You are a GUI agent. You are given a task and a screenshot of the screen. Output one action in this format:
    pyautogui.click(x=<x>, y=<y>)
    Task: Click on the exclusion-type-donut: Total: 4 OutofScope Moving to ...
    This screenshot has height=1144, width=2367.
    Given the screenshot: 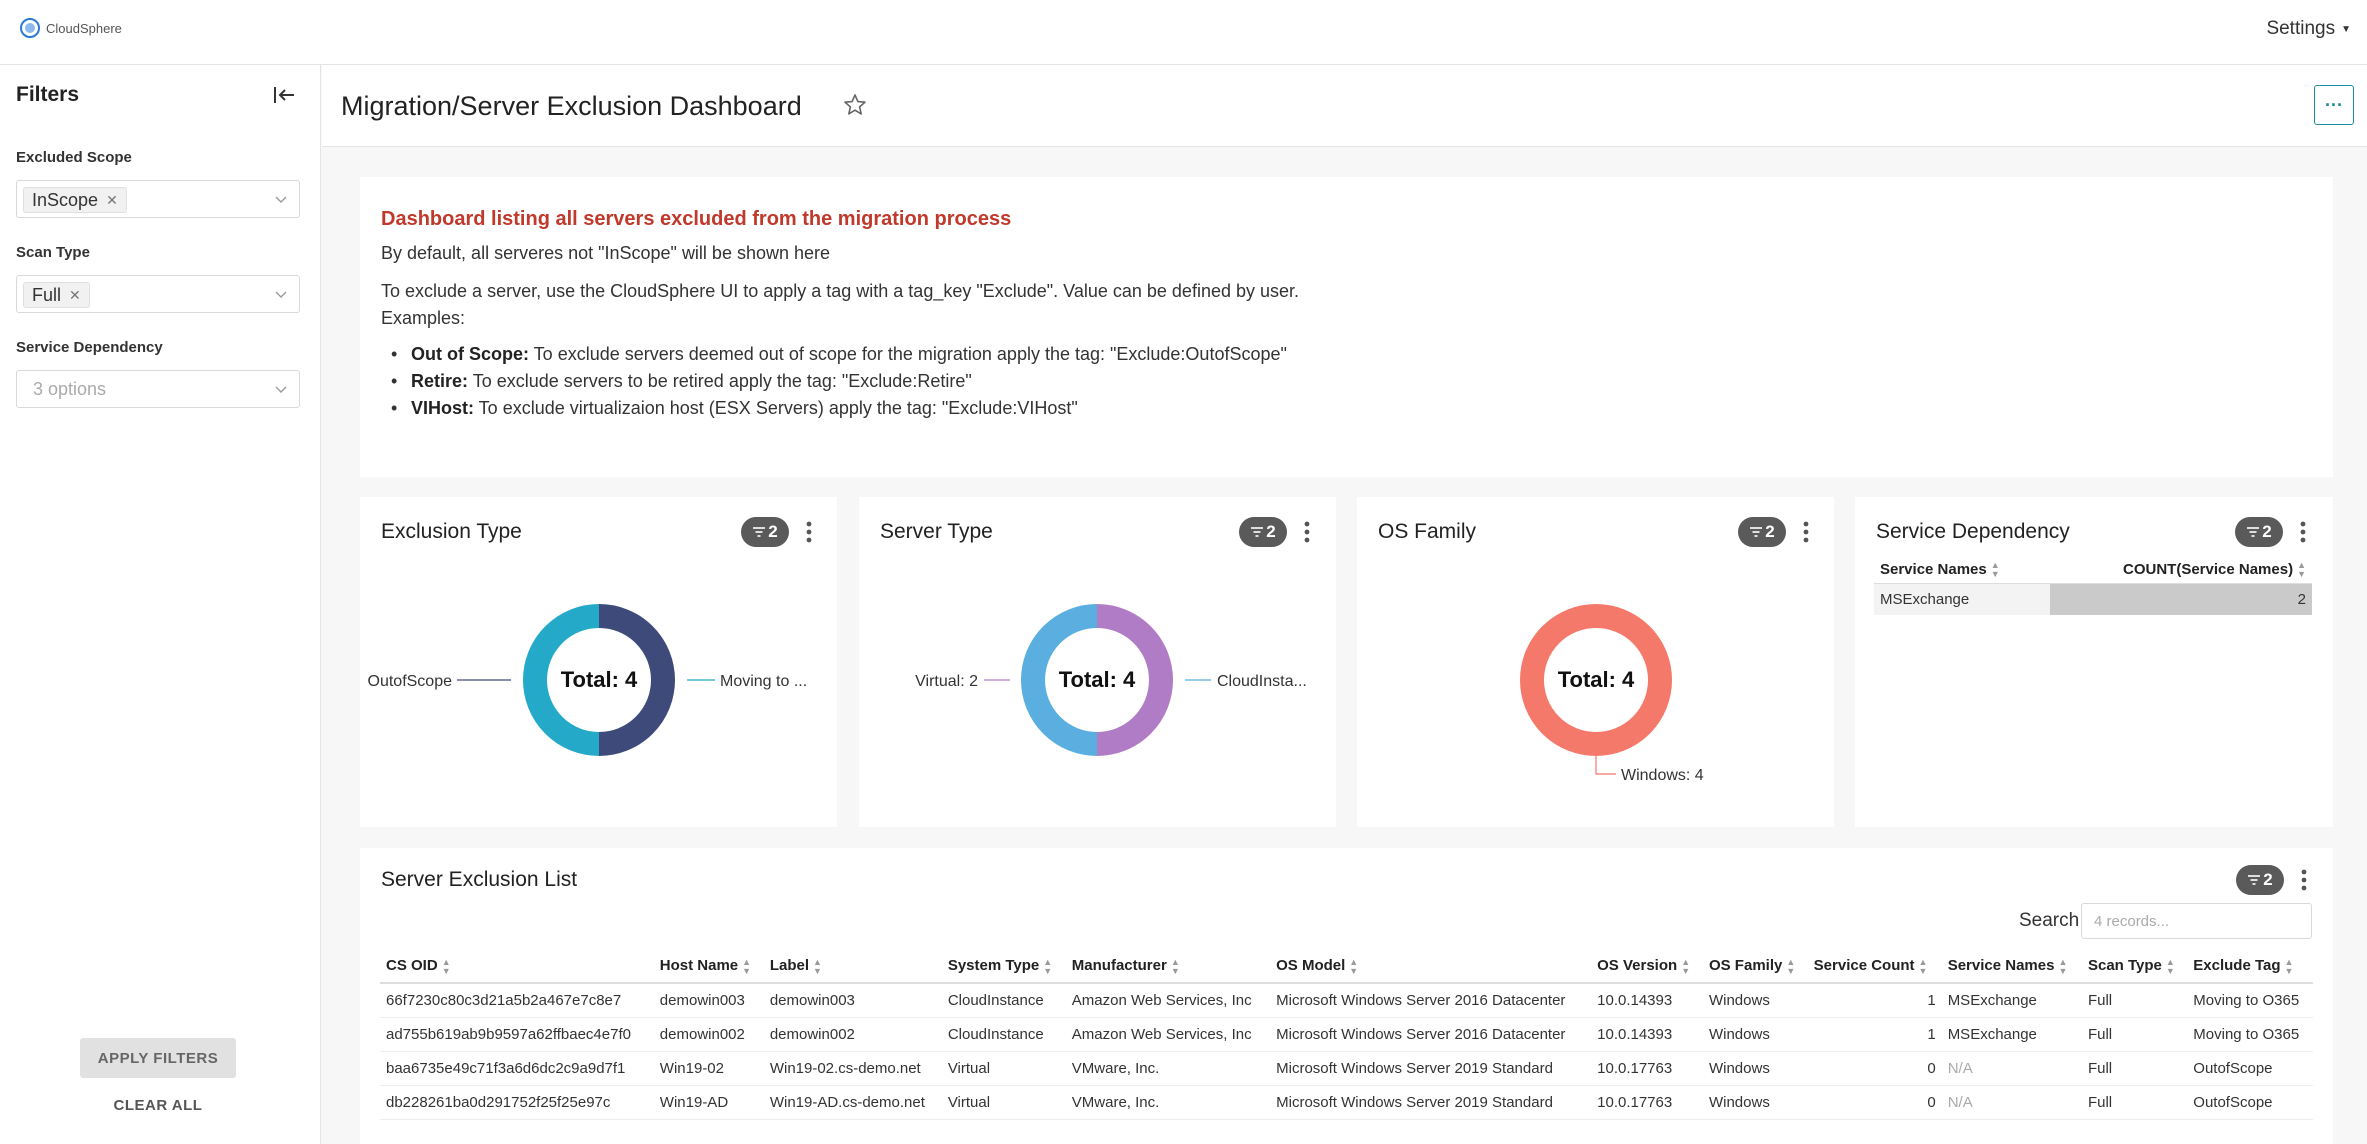 What is the action you would take?
    pyautogui.click(x=587, y=680)
    